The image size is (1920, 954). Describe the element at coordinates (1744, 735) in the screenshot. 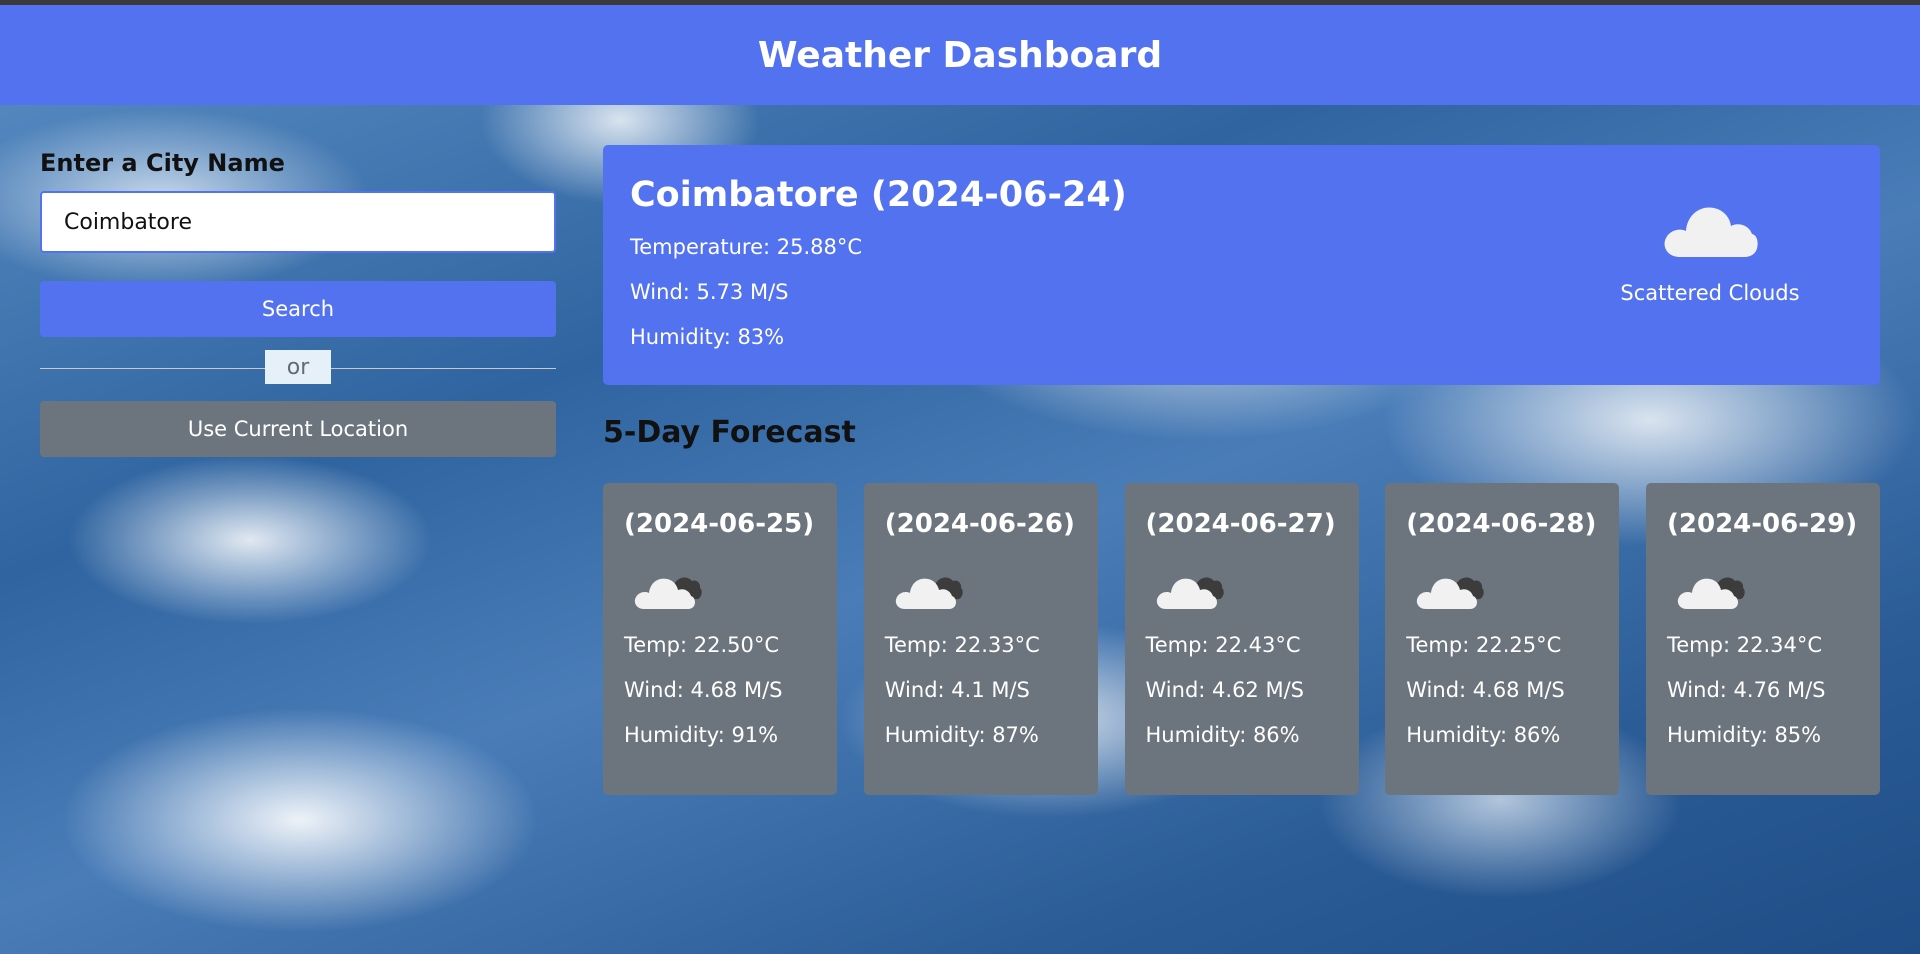

I see `forecast-humidity: Humidity: 85%` at that location.